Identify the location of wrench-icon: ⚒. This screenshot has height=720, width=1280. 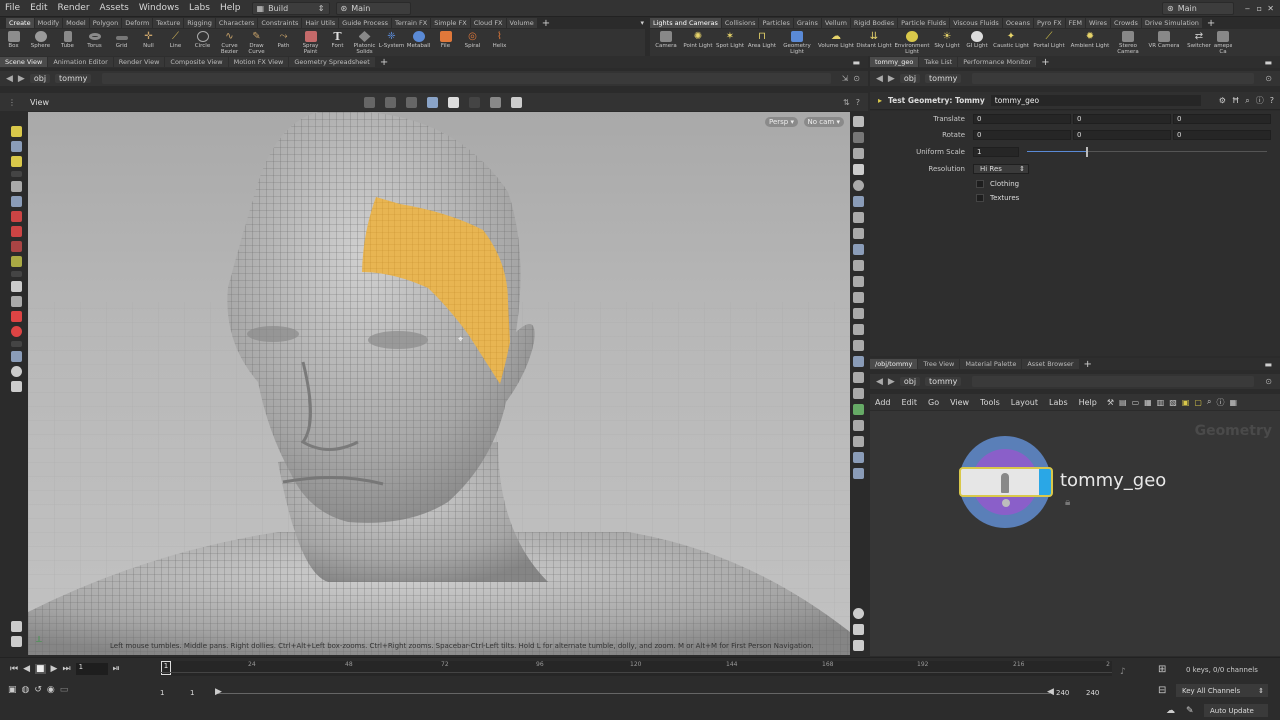
(1110, 402).